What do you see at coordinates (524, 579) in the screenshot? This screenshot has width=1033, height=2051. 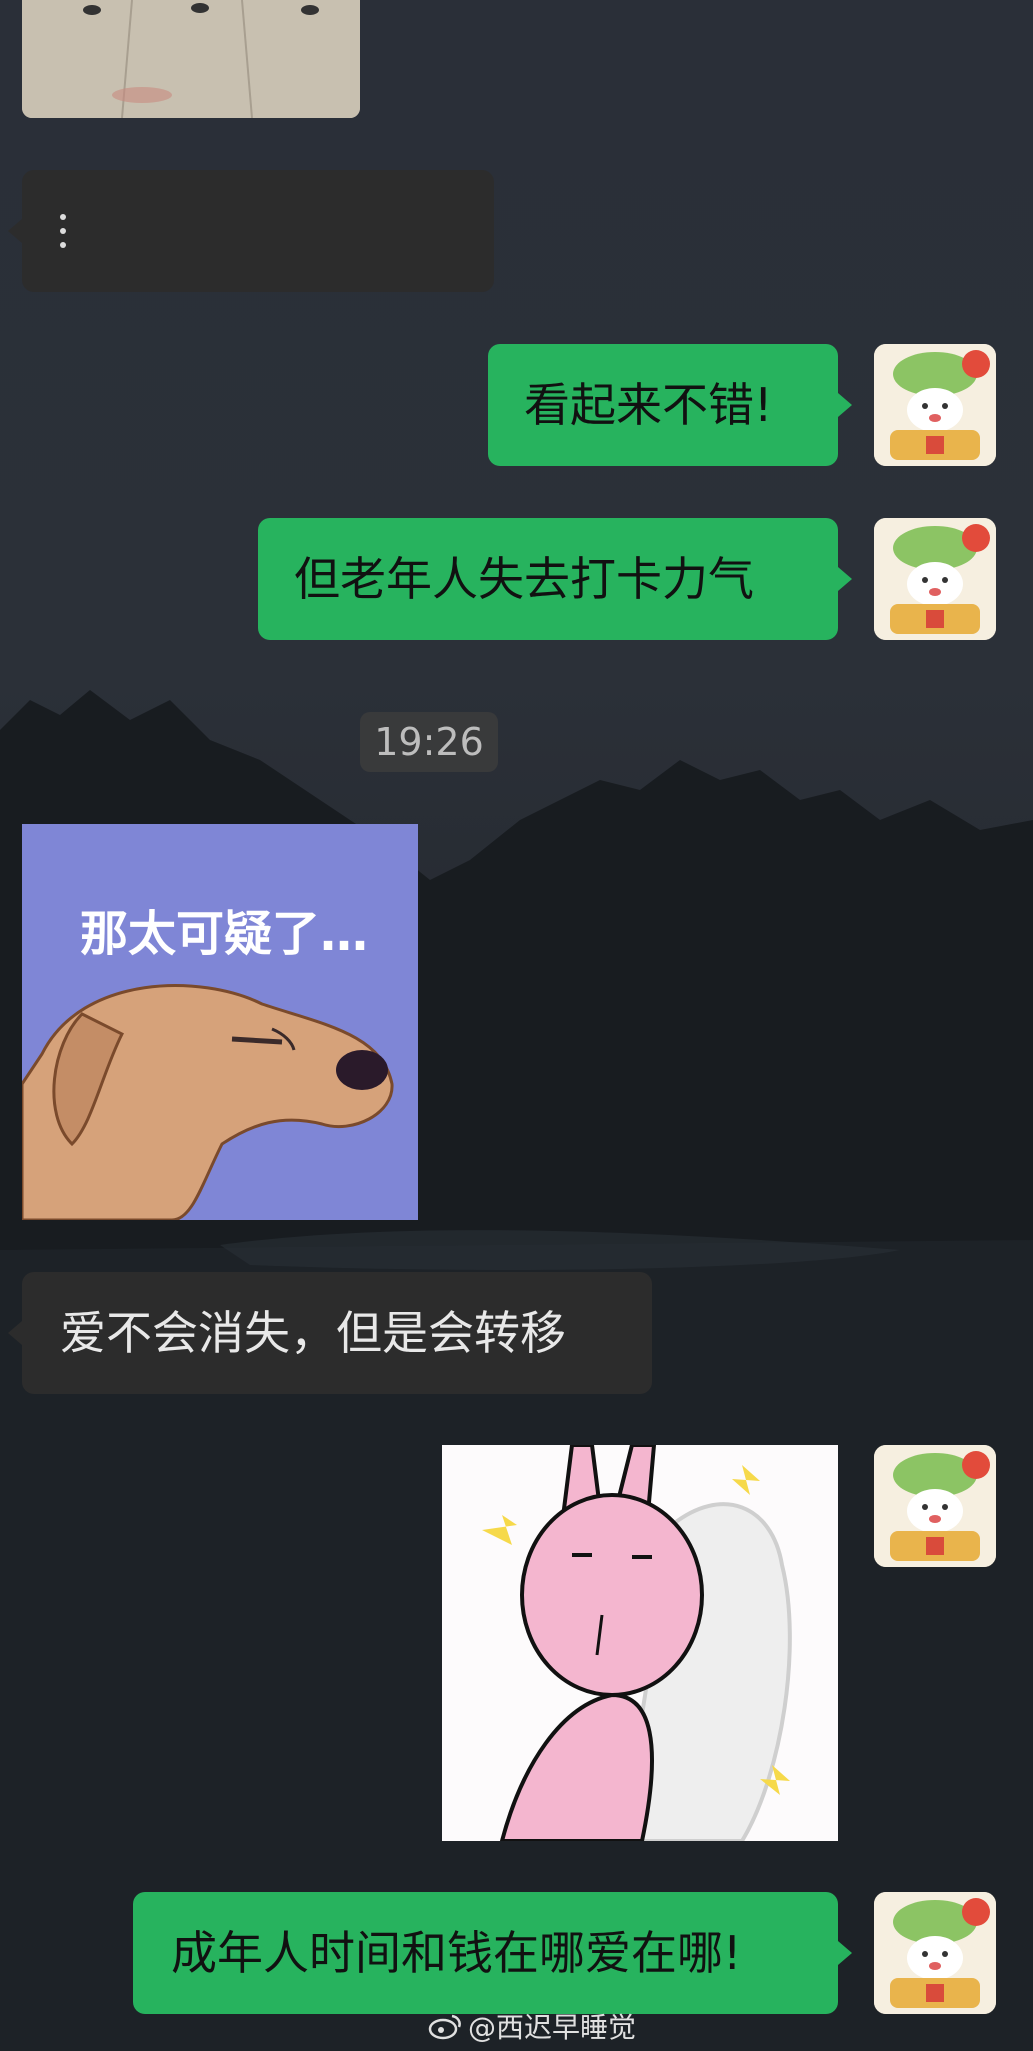 I see `message-text: 但老年人失去打卡力气` at bounding box center [524, 579].